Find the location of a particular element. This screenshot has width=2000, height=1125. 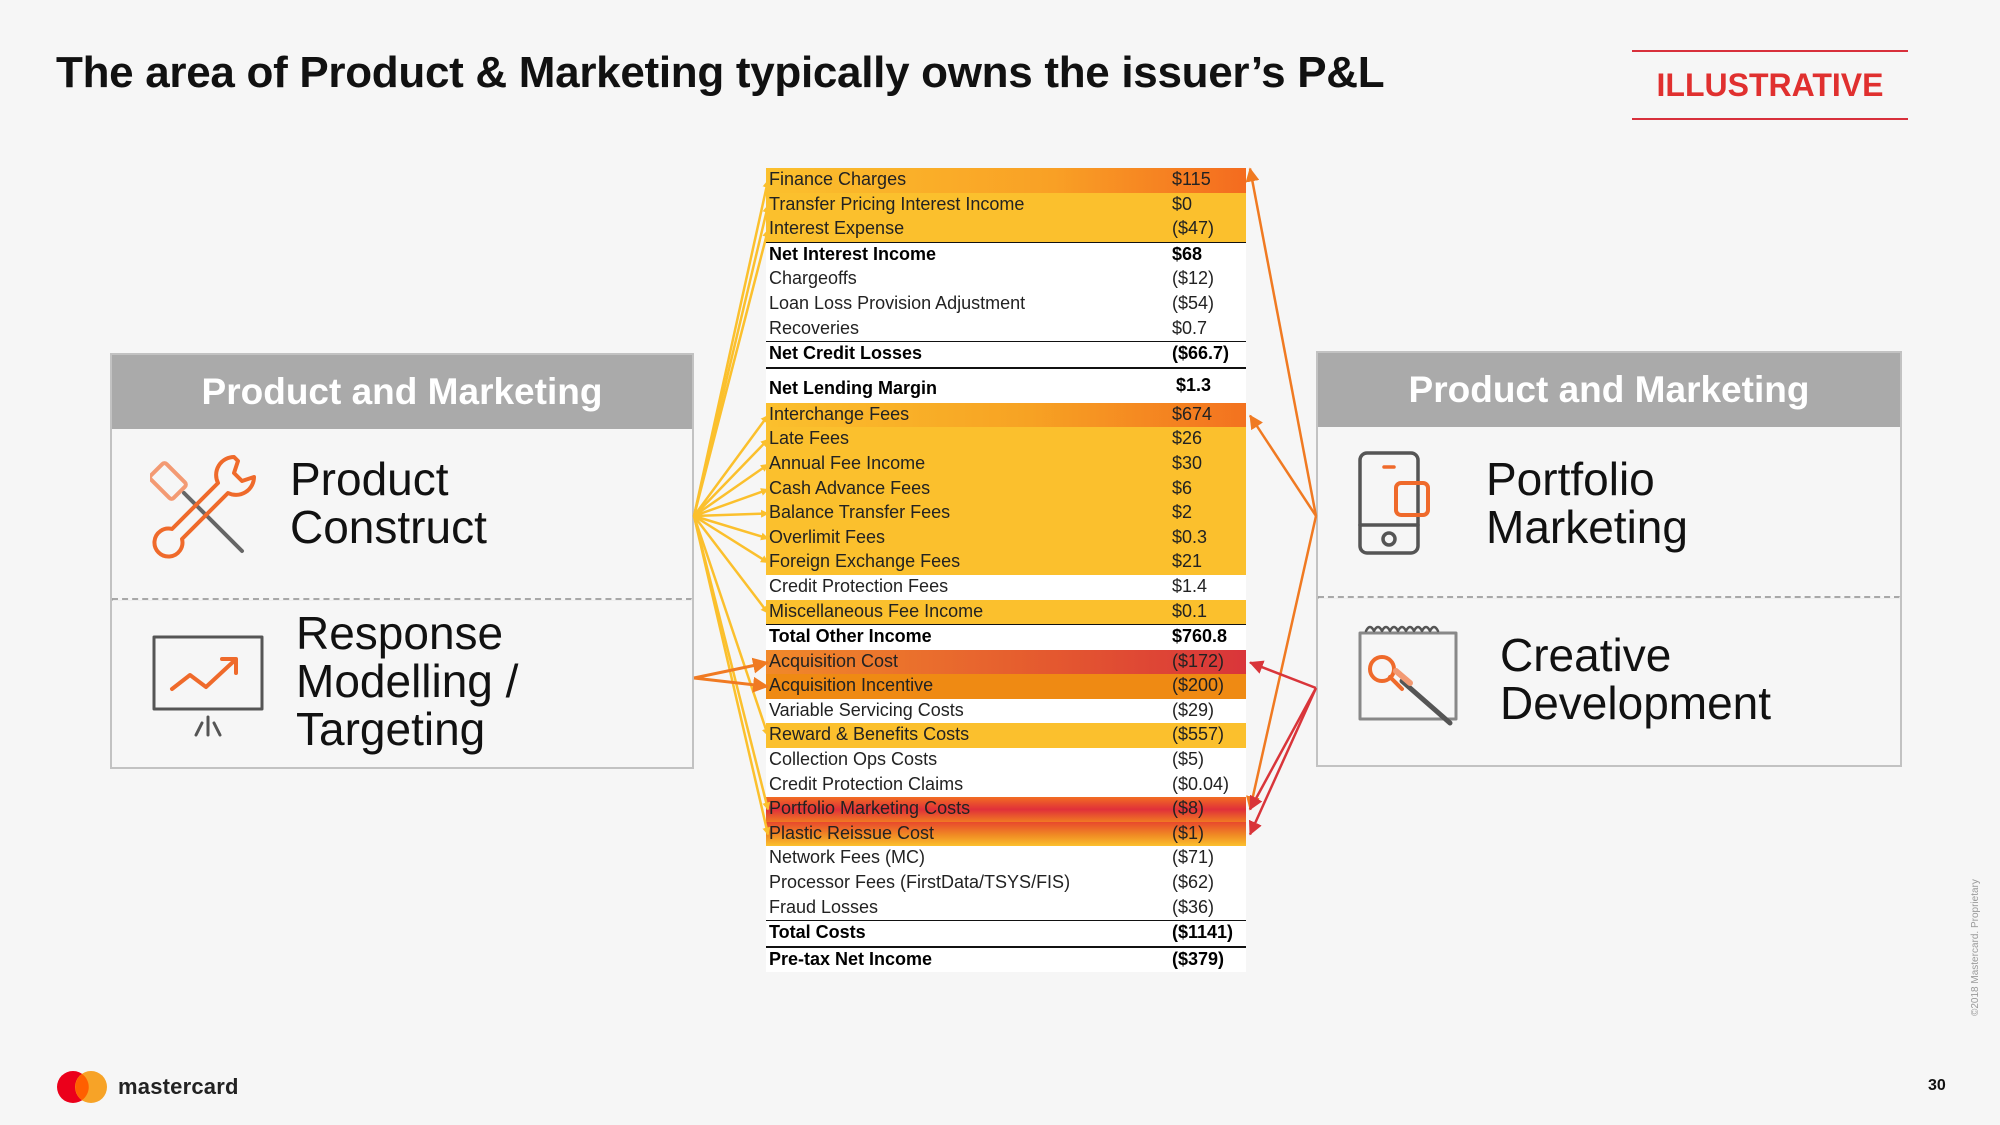

logo-text: mastercard is located at coordinates (178, 1086).